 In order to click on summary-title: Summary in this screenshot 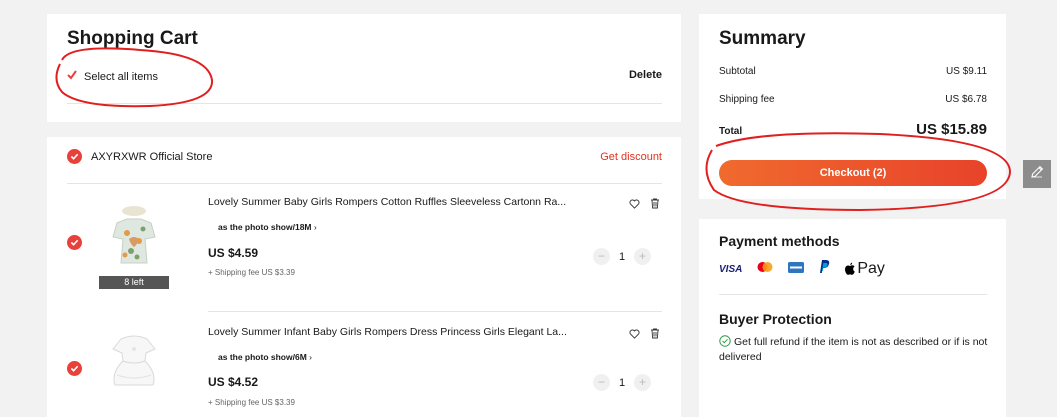, I will do `click(762, 38)`.